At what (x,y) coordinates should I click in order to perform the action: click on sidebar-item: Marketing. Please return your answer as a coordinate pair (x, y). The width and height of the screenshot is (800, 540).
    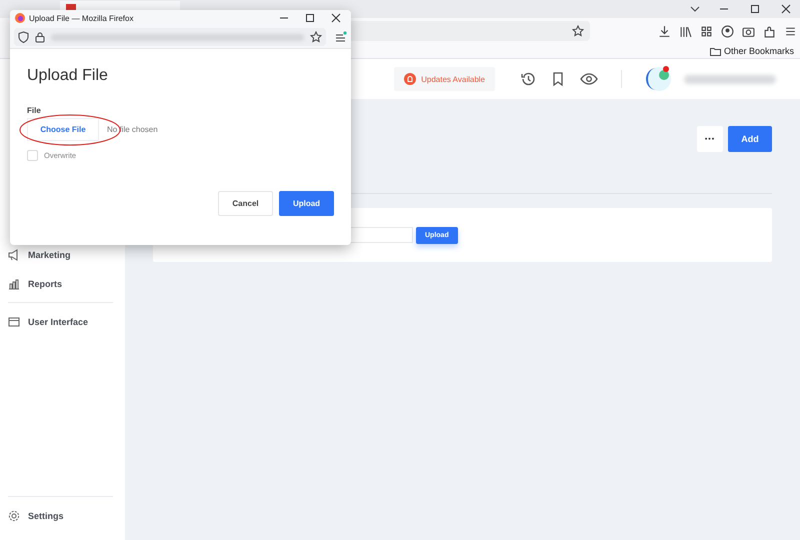
    Looking at the image, I should click on (60, 254).